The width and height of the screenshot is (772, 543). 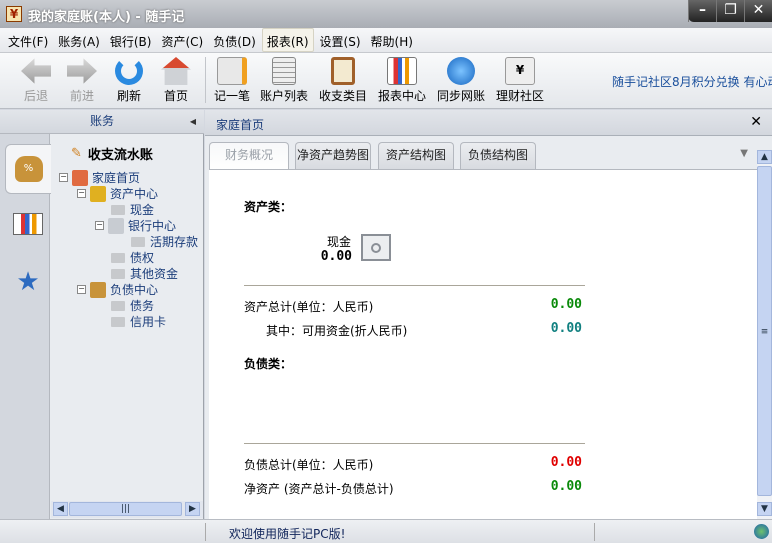 I want to click on tree-item-credit-card: 信用卡, so click(x=138, y=321).